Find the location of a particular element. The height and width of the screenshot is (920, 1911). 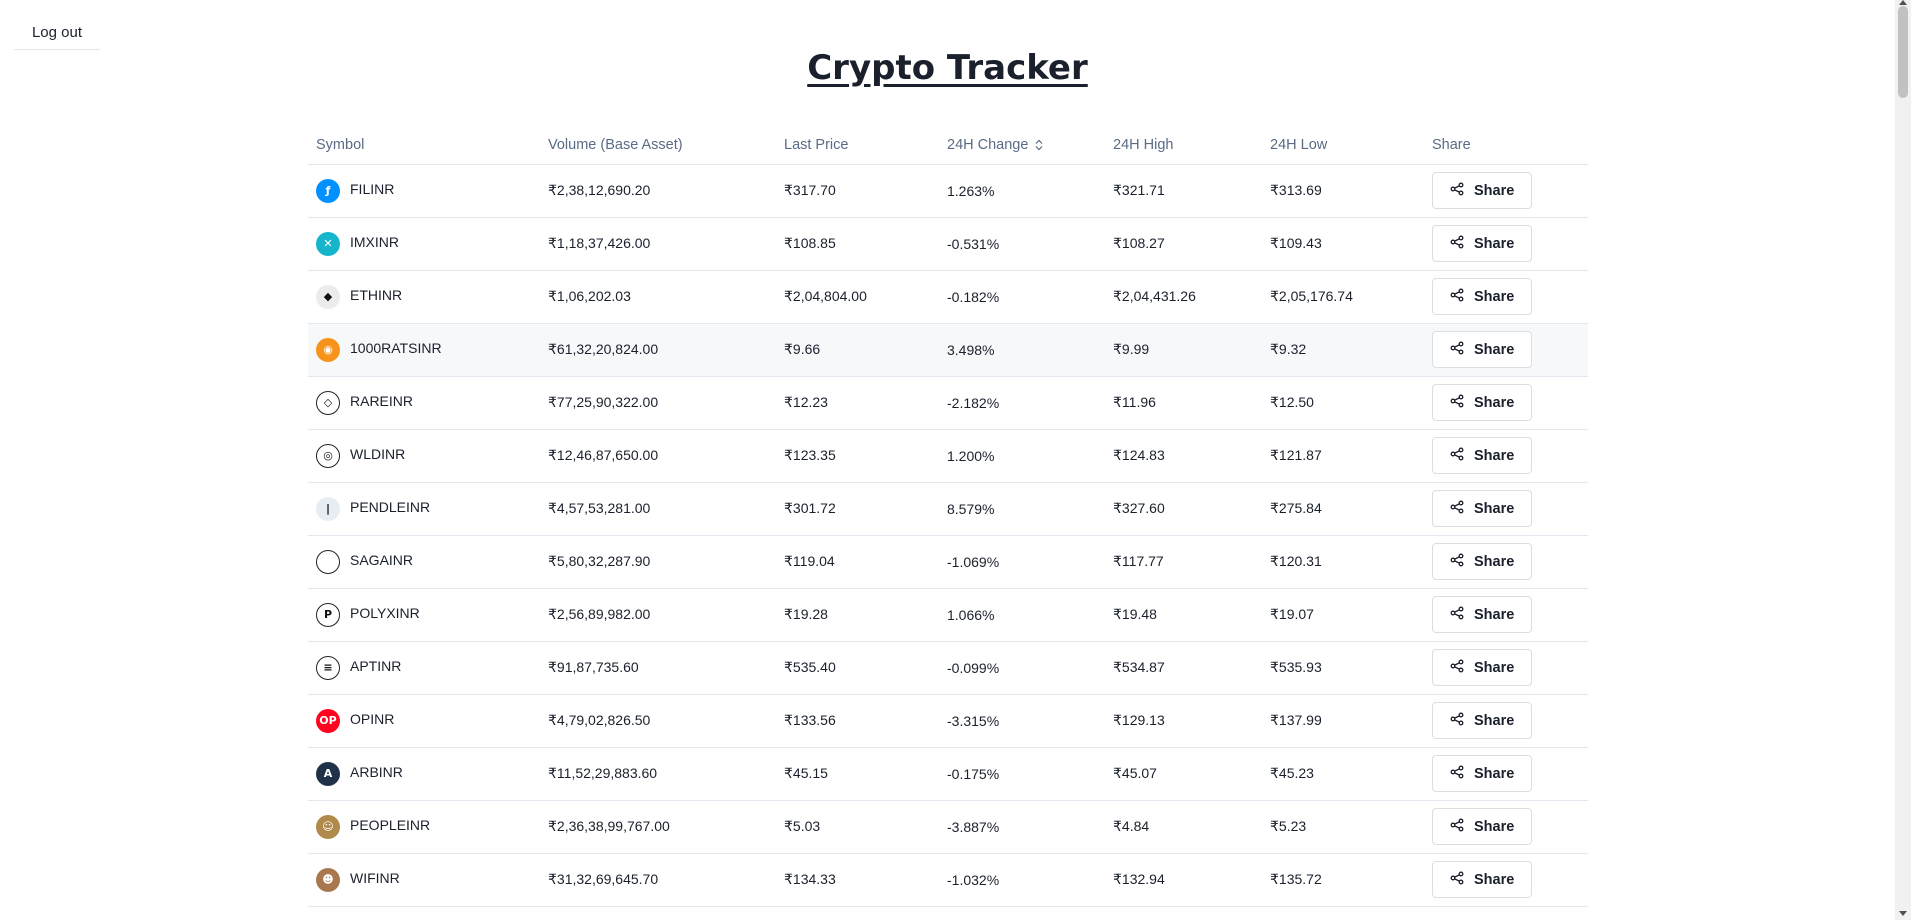

high-cell: ₹108.27 is located at coordinates (1183, 244).